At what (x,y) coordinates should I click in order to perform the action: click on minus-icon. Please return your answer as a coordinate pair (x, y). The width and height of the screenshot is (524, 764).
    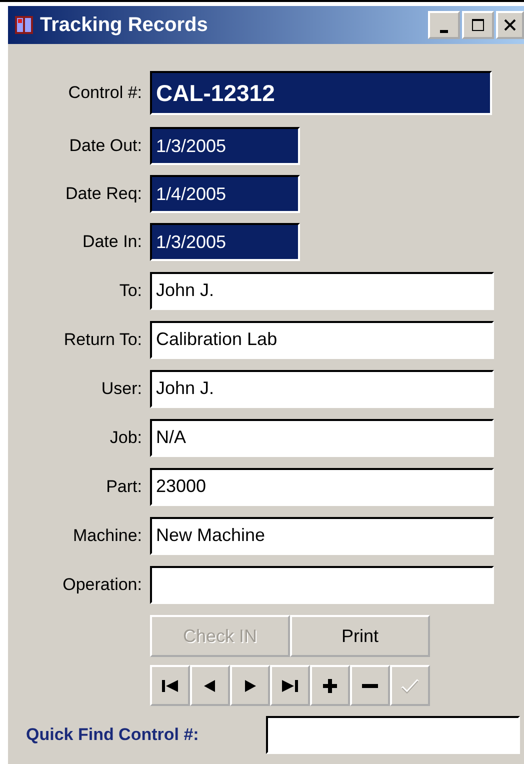
    Looking at the image, I should click on (370, 686).